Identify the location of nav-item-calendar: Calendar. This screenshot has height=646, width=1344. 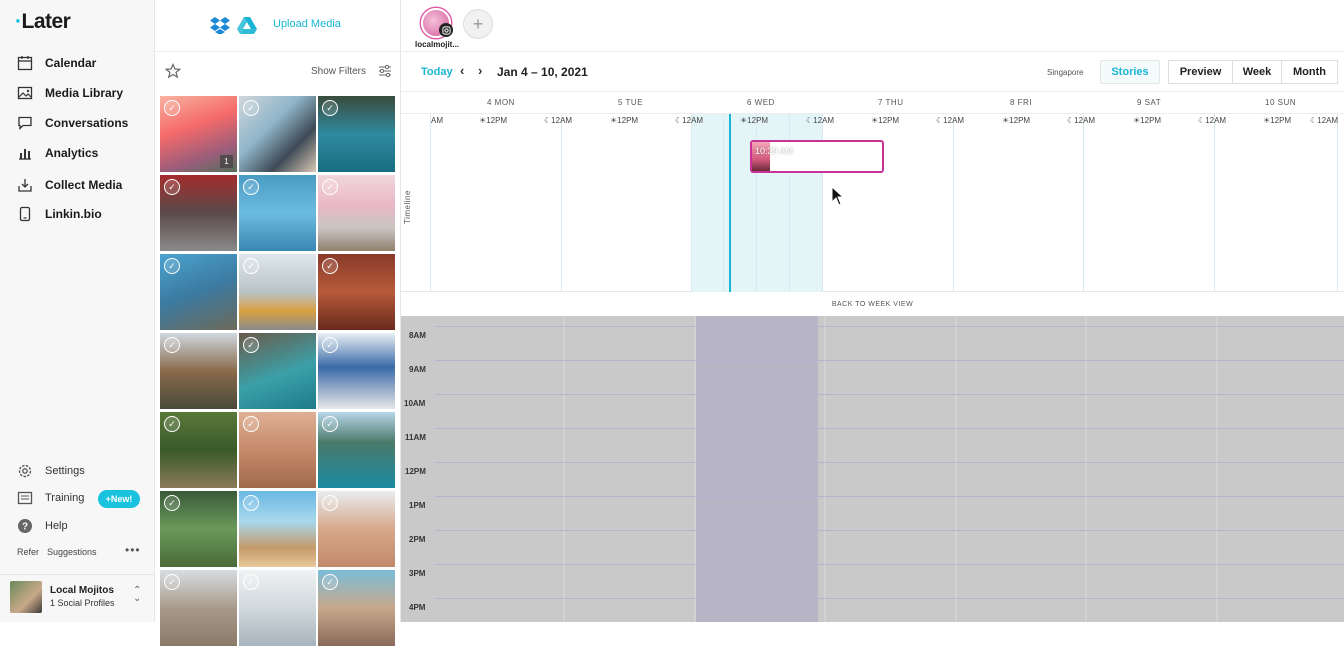
(56, 63).